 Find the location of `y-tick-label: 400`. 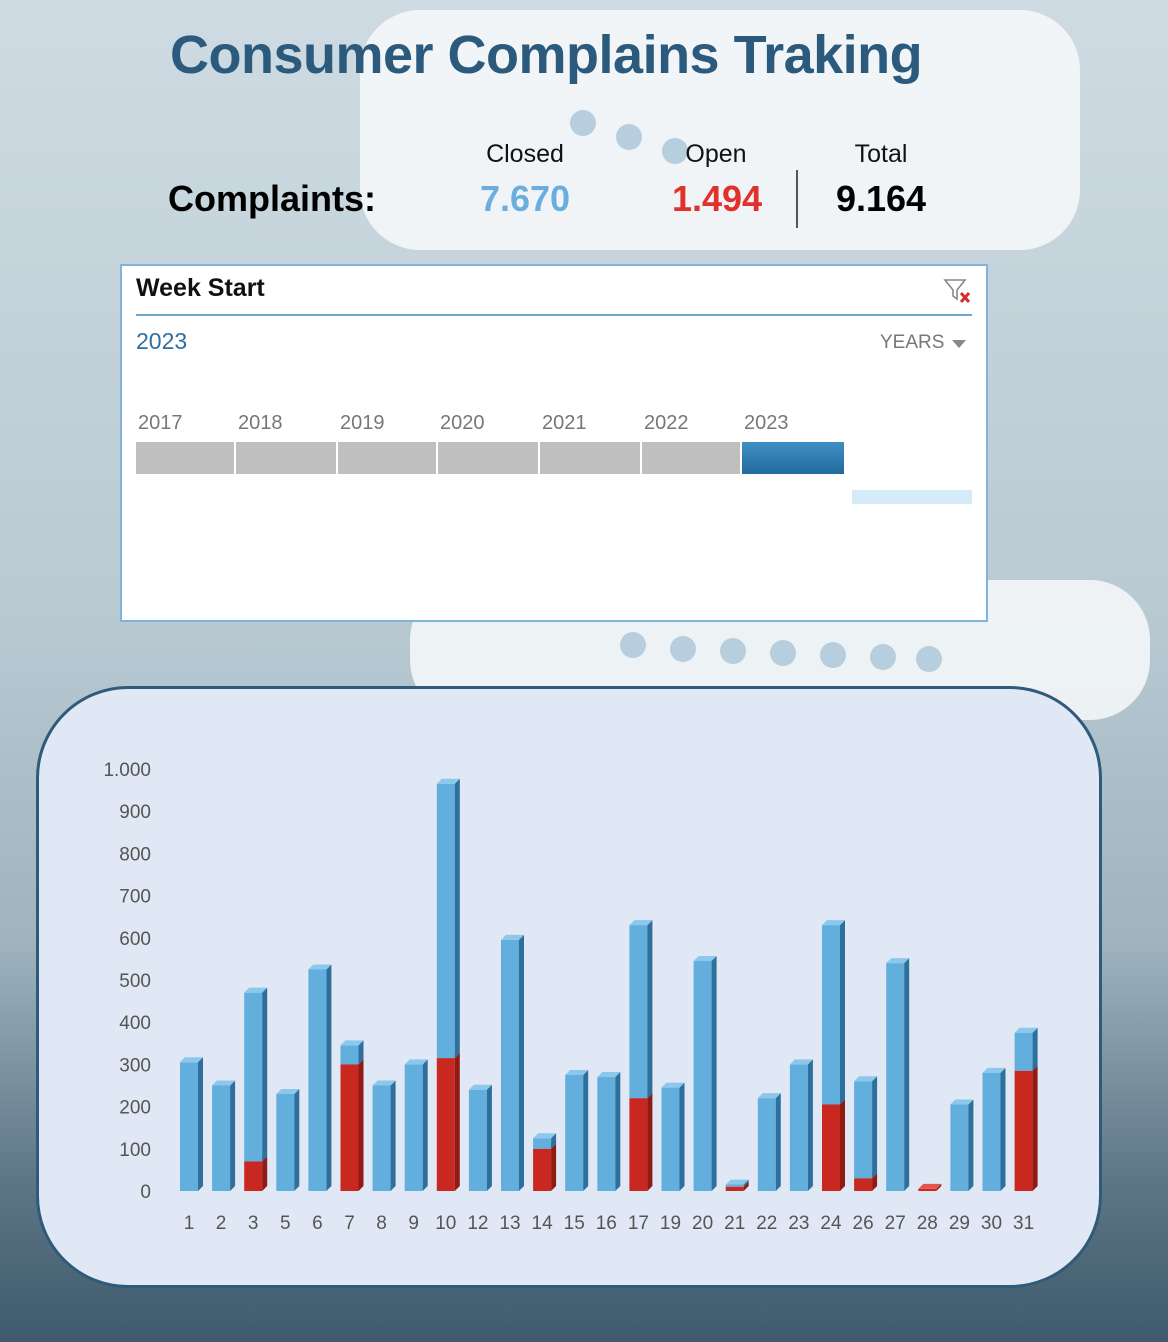

y-tick-label: 400 is located at coordinates (135, 1023).